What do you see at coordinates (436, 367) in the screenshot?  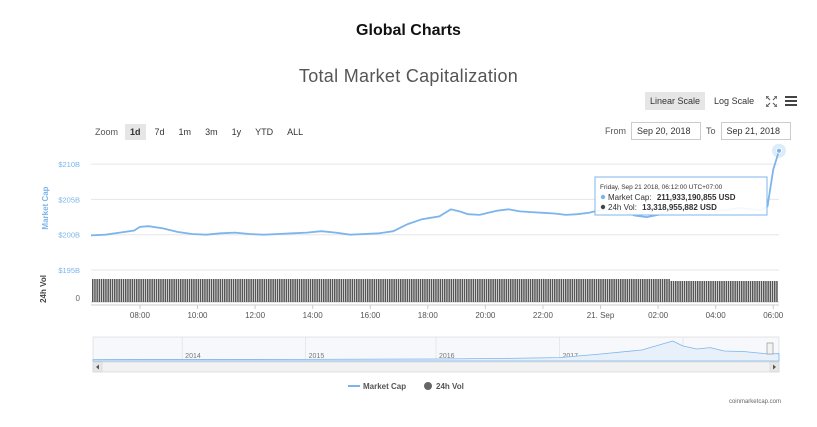 I see `navigator-scrollbar` at bounding box center [436, 367].